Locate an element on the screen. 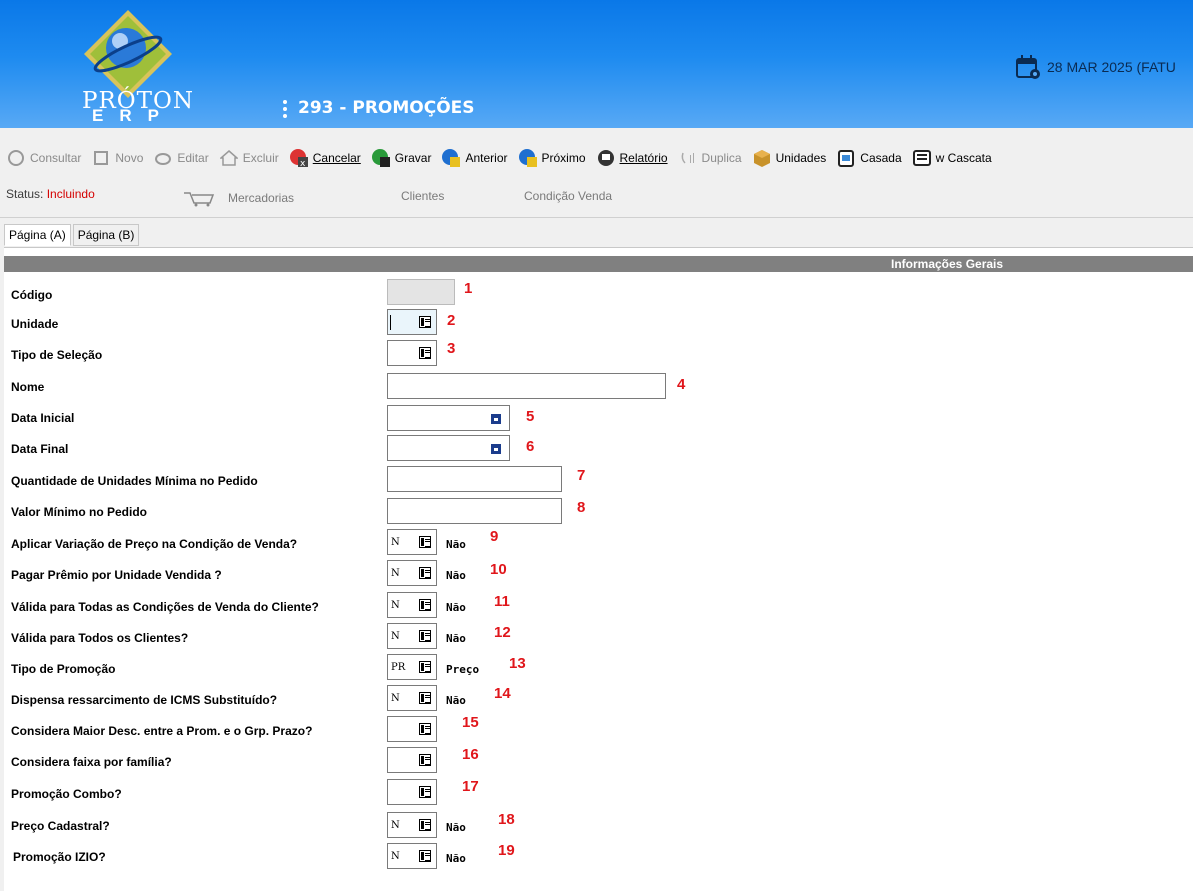 The image size is (1193, 891). cascata-button: w Cascata is located at coordinates (952, 158).